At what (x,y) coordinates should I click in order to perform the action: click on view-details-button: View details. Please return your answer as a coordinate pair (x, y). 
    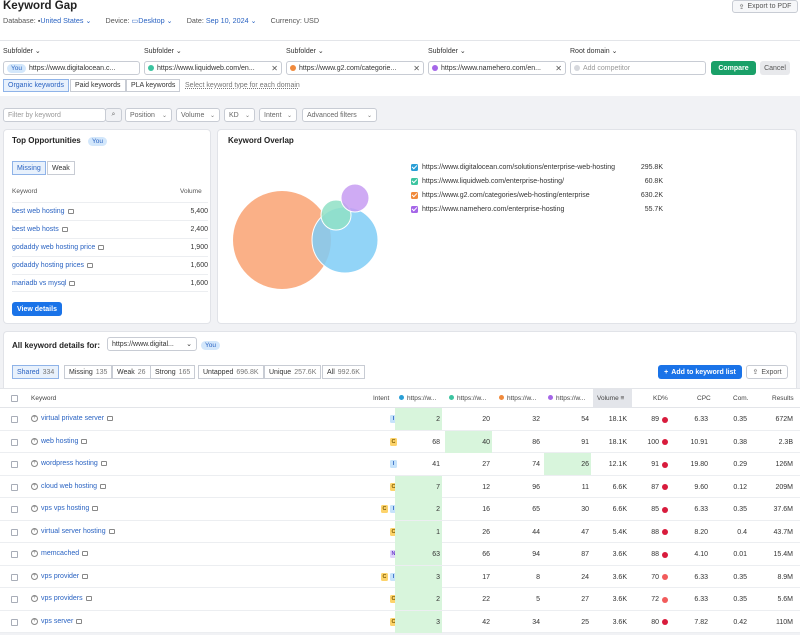
    Looking at the image, I should click on (37, 309).